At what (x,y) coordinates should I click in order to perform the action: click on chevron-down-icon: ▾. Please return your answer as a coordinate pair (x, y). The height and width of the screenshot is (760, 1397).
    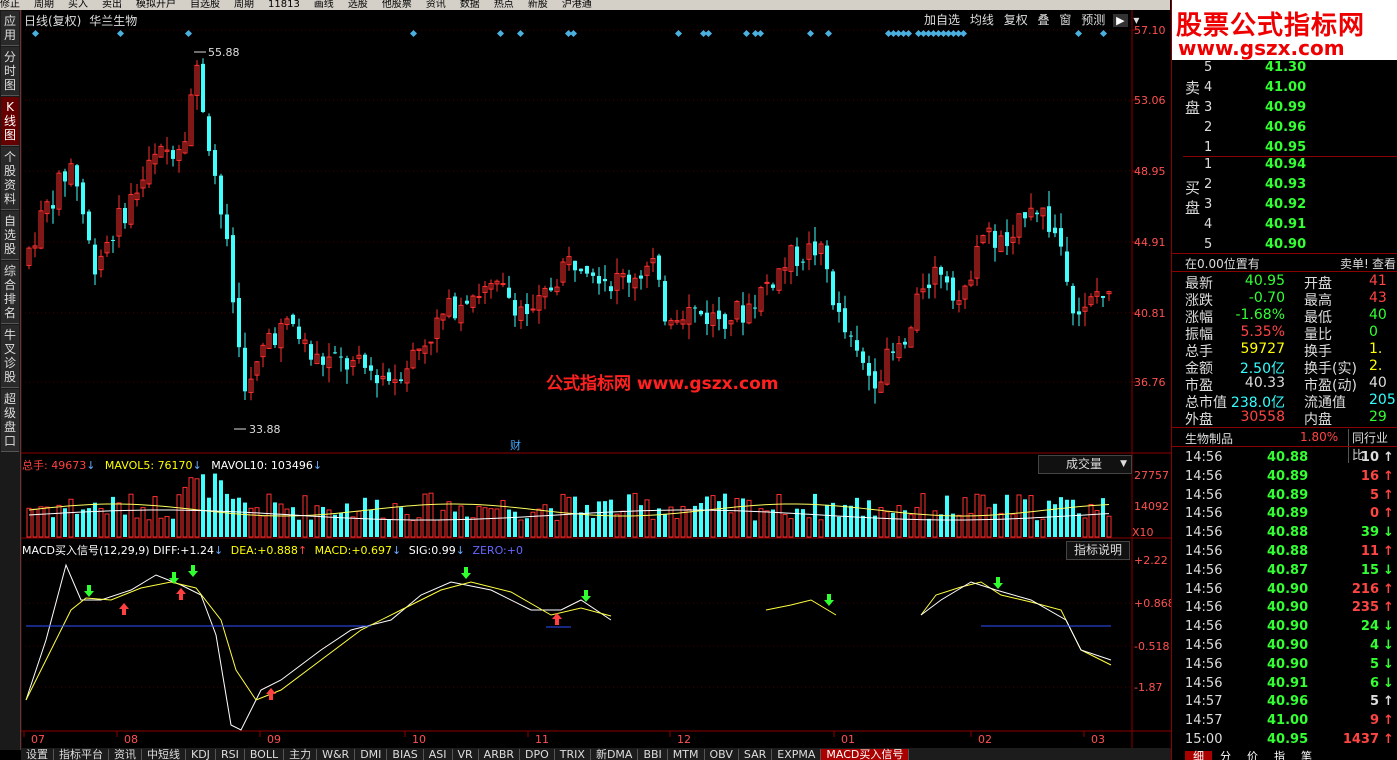
    Looking at the image, I should click on (1136, 20).